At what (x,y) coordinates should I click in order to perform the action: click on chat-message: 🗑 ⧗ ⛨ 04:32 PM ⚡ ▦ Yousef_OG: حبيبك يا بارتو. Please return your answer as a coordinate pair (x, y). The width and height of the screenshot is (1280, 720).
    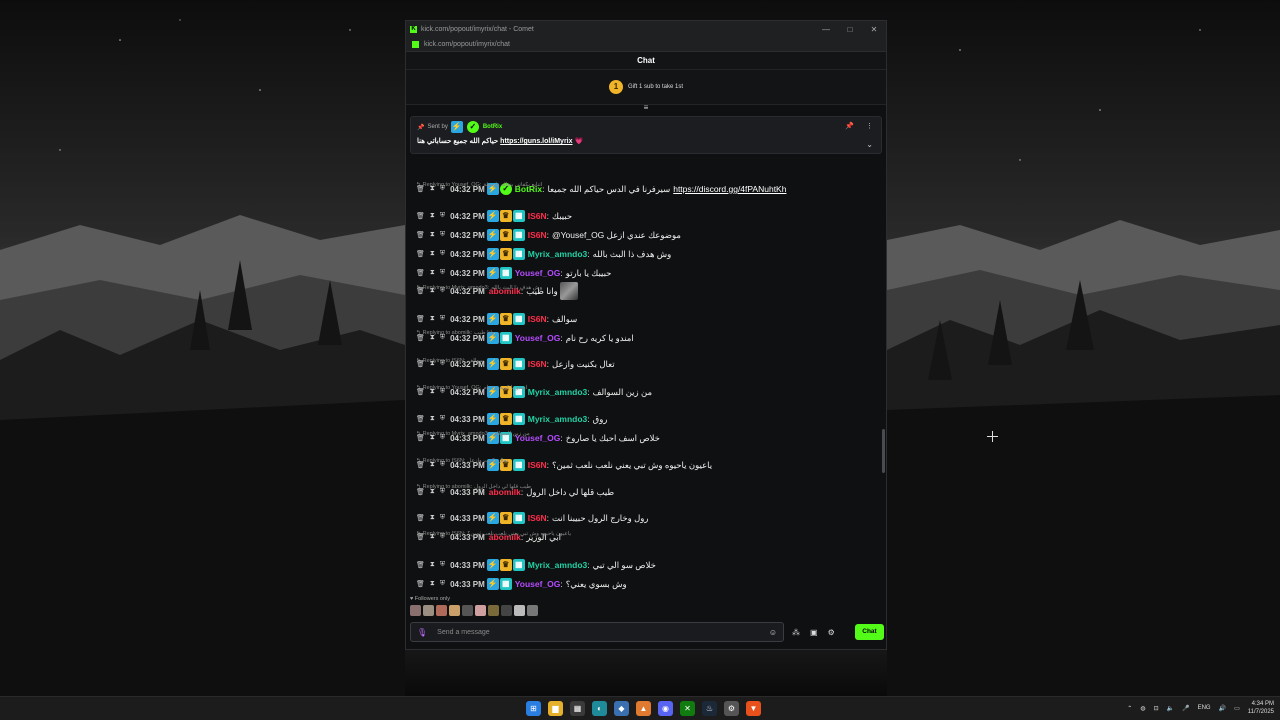
    Looking at the image, I should click on (647, 273).